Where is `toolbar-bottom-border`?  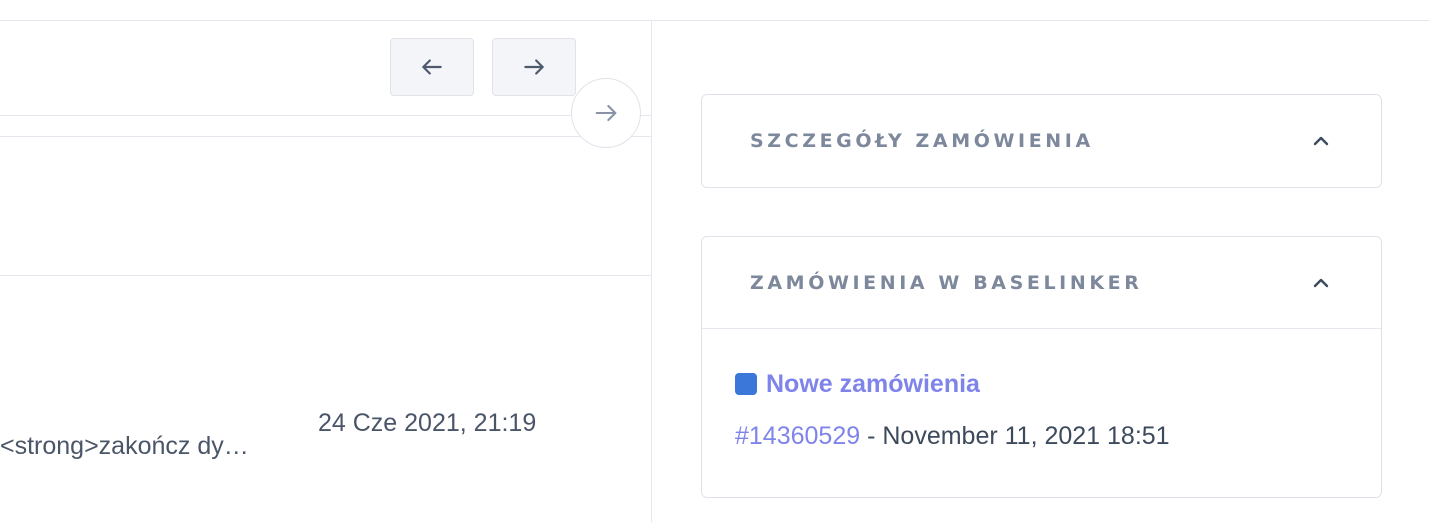 toolbar-bottom-border is located at coordinates (325, 115).